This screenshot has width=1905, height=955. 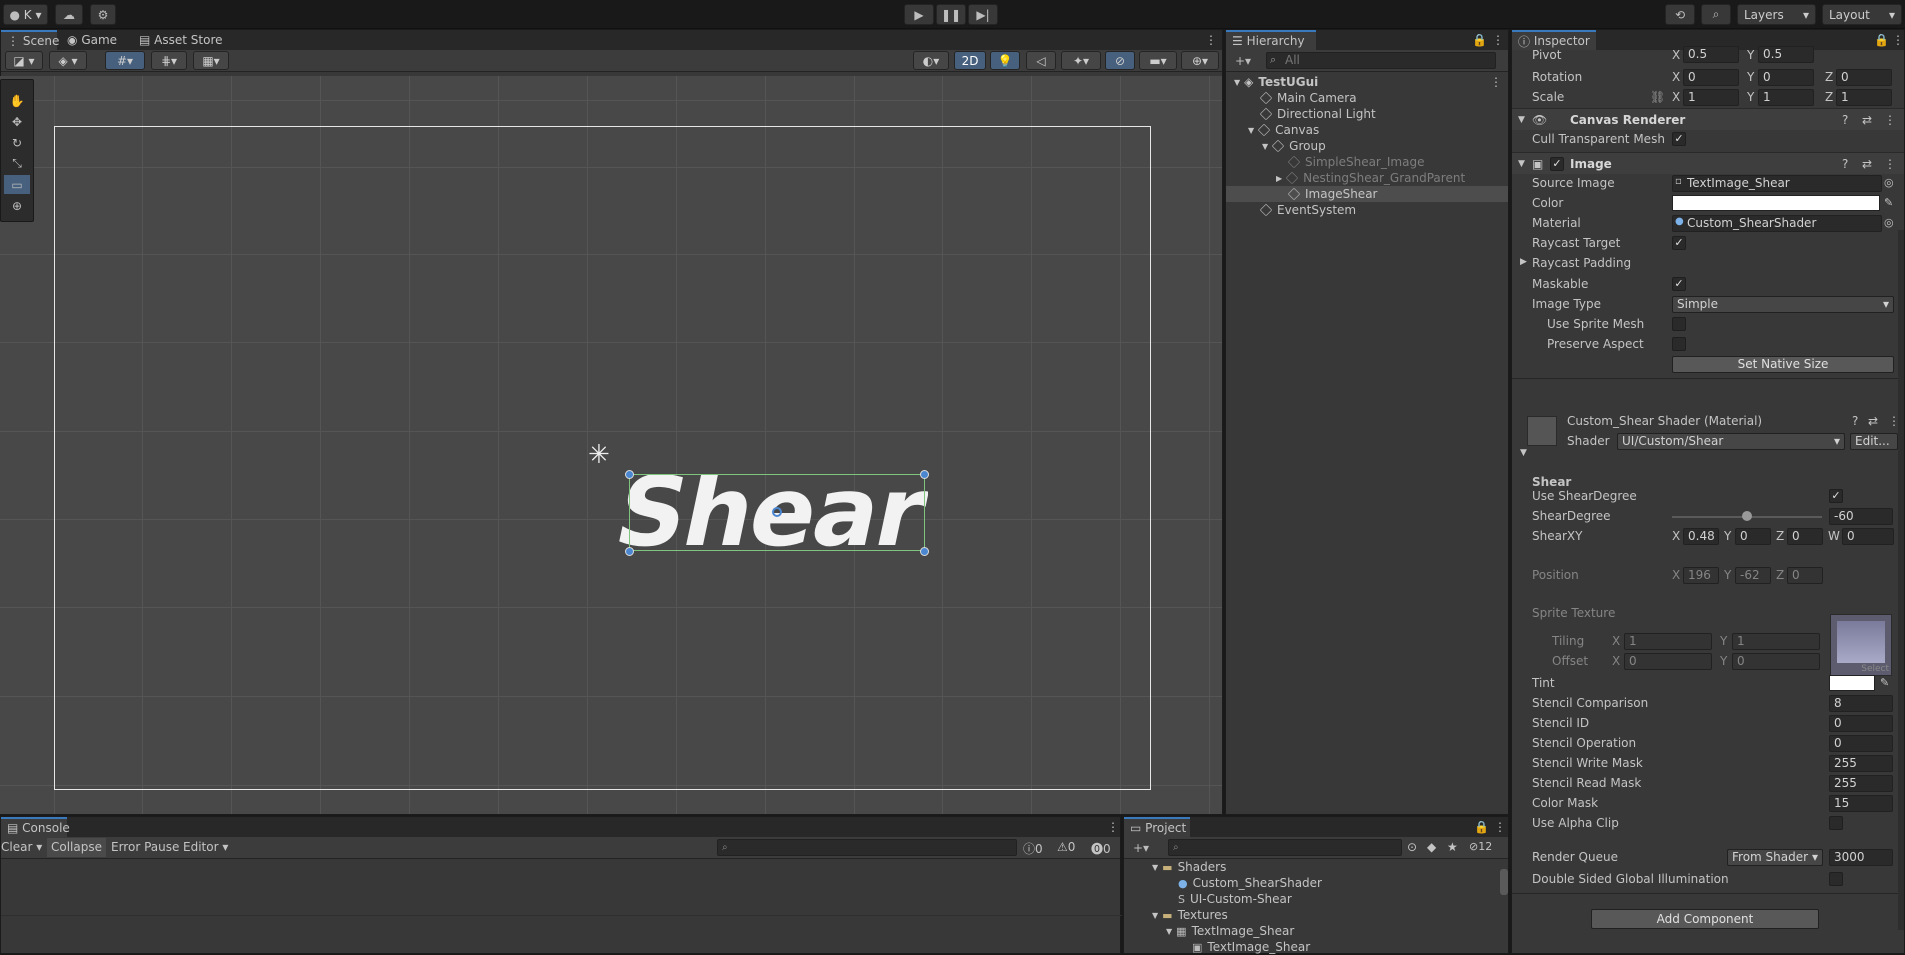 I want to click on tab-inspector: ⓘ Inspector, so click(x=1554, y=40).